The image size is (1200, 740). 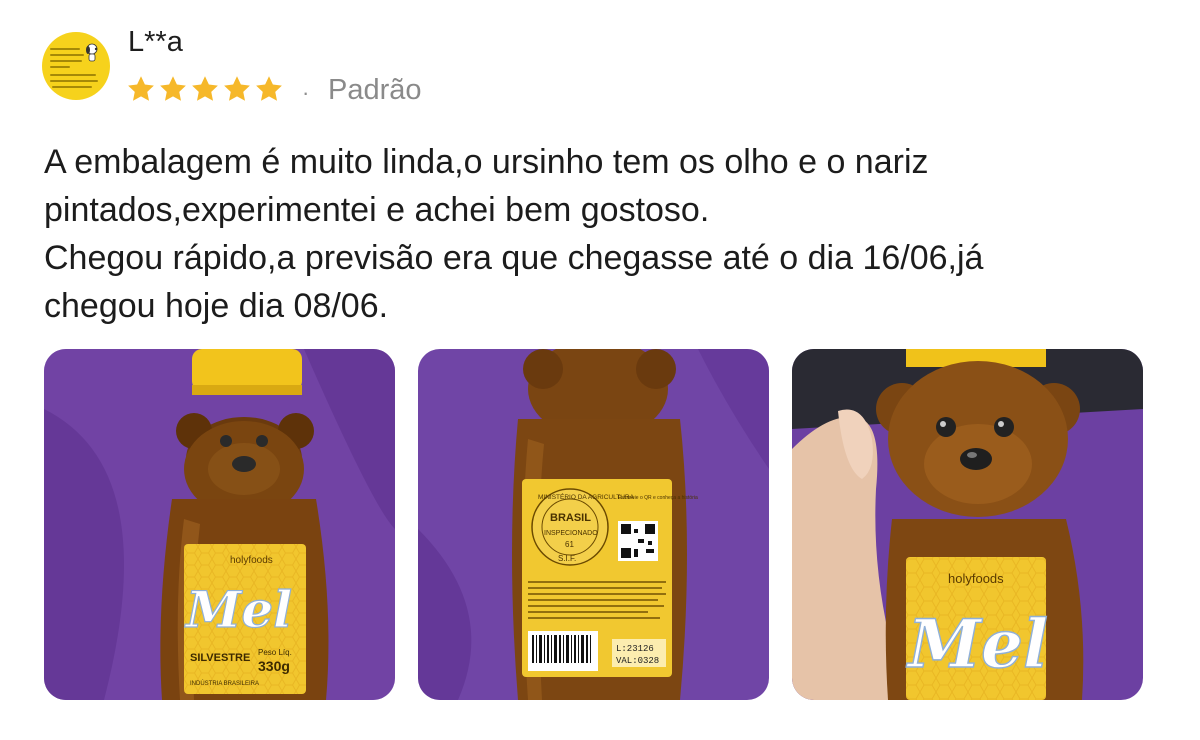 I want to click on seal-status: INSPECIONADO, so click(x=571, y=533).